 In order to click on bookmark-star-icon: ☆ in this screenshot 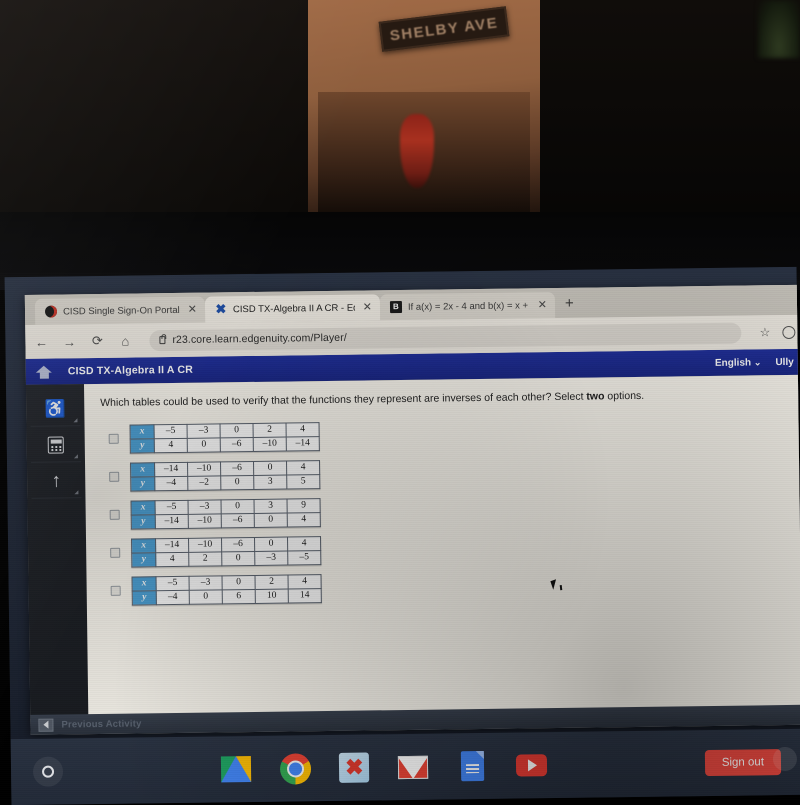, I will do `click(765, 332)`.